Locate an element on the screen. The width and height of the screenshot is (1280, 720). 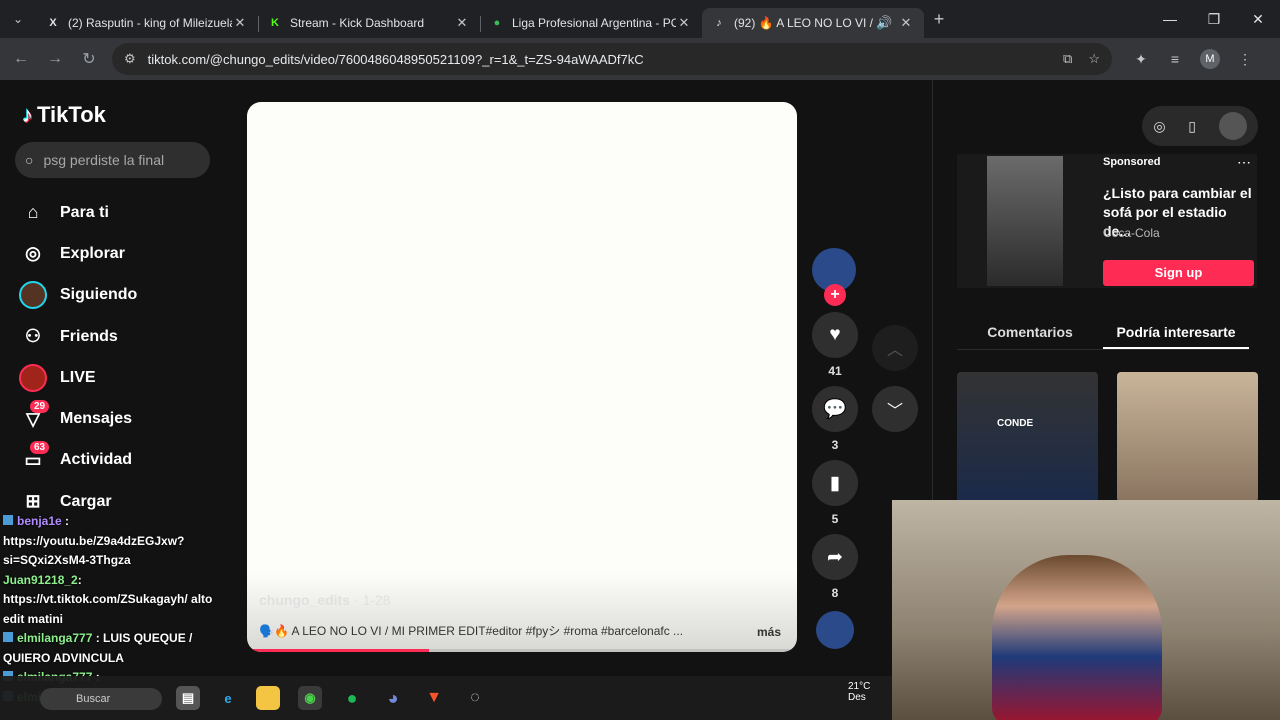
video-progress-fill is located at coordinates (338, 650).